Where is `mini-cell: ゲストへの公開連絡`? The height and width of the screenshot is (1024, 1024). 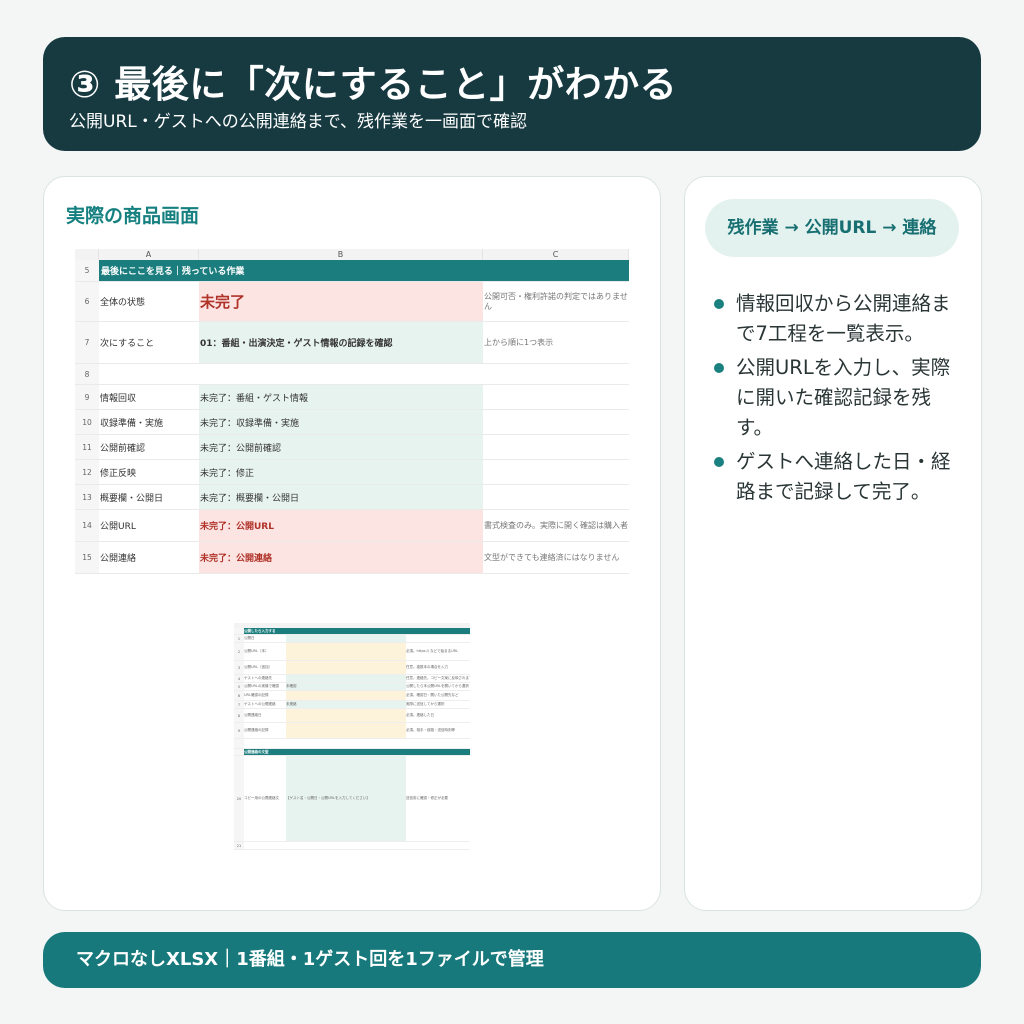 mini-cell: ゲストへの公開連絡 is located at coordinates (260, 704).